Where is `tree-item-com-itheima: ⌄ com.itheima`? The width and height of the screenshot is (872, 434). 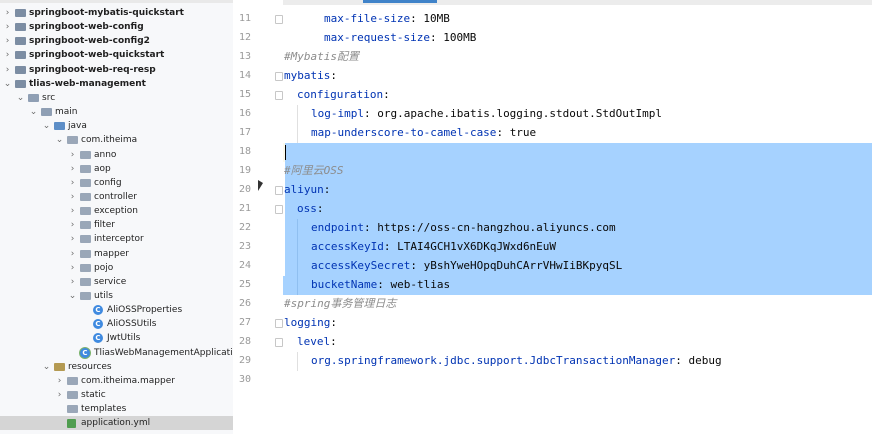 tree-item-com-itheima: ⌄ com.itheima is located at coordinates (116, 140).